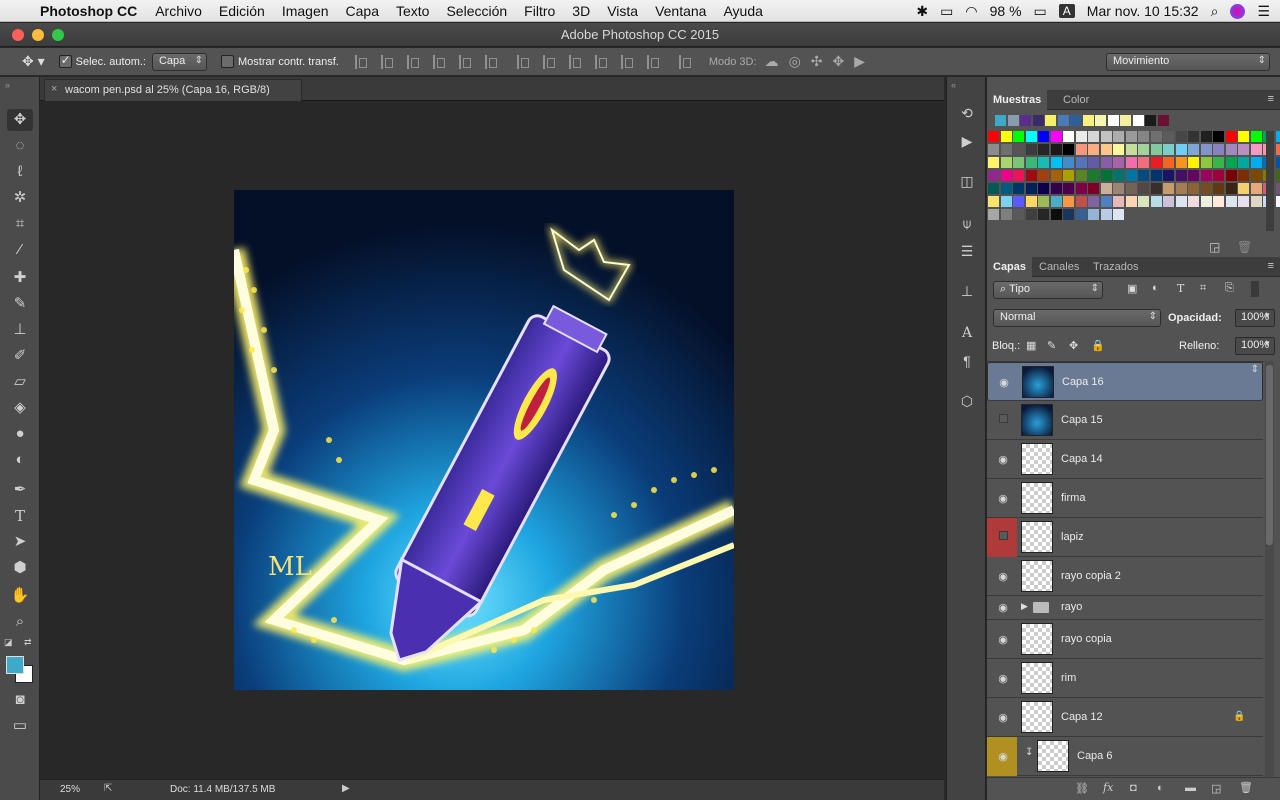 The width and height of the screenshot is (1280, 800). What do you see at coordinates (1132, 288) in the screenshot?
I see `filter-pixel-icon: ▣` at bounding box center [1132, 288].